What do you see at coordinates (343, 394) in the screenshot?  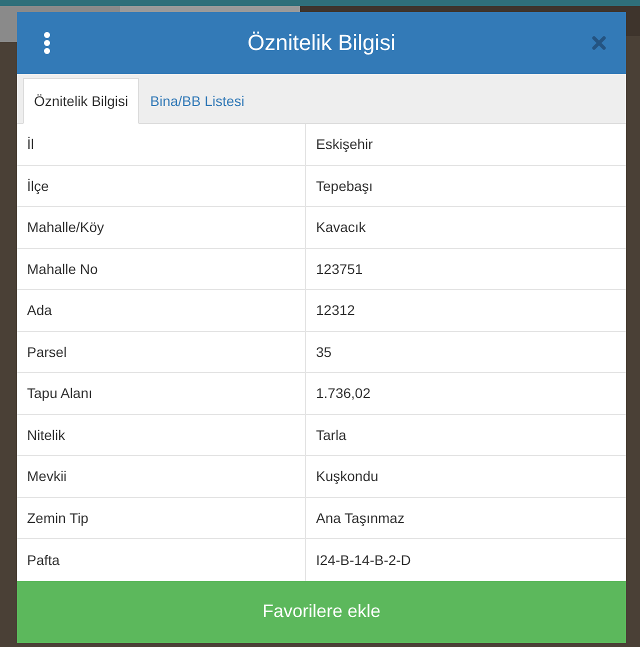 I see `table-cell-text: 1.736,02` at bounding box center [343, 394].